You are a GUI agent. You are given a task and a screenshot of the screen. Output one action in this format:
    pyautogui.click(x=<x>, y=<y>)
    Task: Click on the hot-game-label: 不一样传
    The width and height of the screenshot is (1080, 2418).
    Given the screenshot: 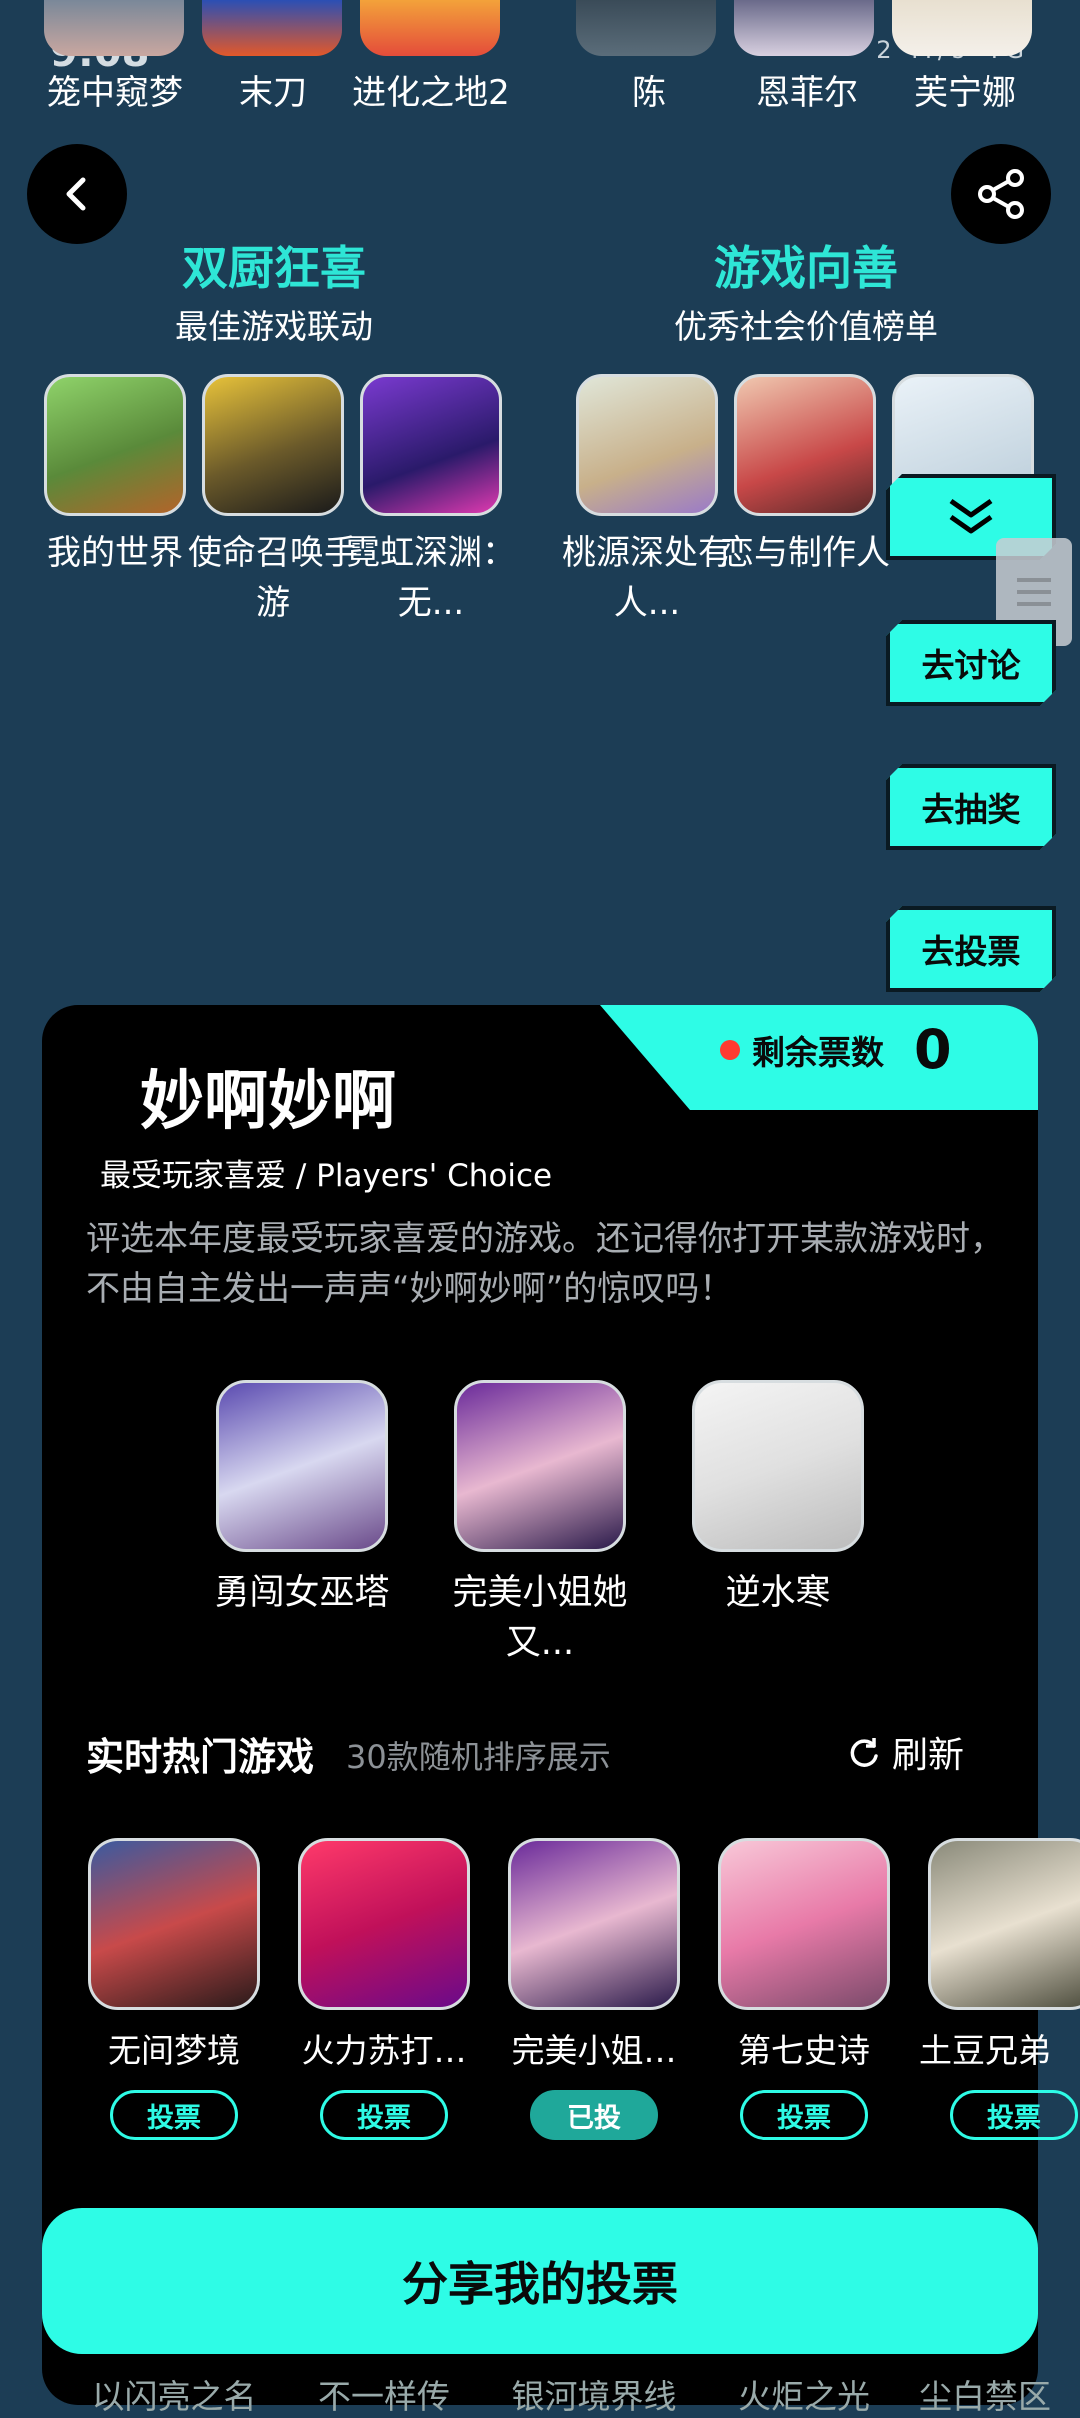 What is the action you would take?
    pyautogui.click(x=384, y=2396)
    